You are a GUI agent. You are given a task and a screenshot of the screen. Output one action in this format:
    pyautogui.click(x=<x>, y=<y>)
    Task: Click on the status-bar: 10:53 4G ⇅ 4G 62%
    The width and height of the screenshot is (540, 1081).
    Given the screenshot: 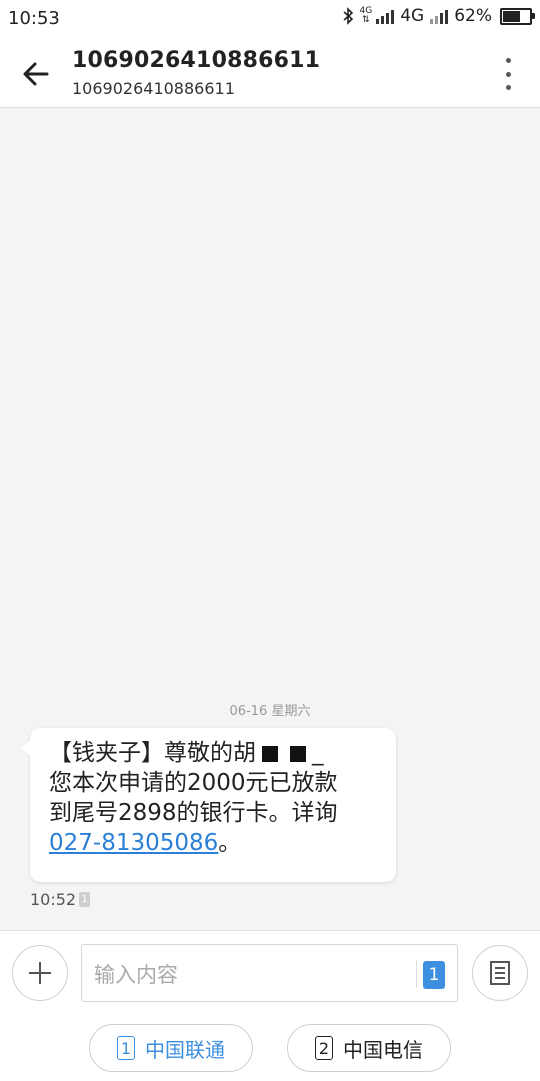 What is the action you would take?
    pyautogui.click(x=270, y=19)
    